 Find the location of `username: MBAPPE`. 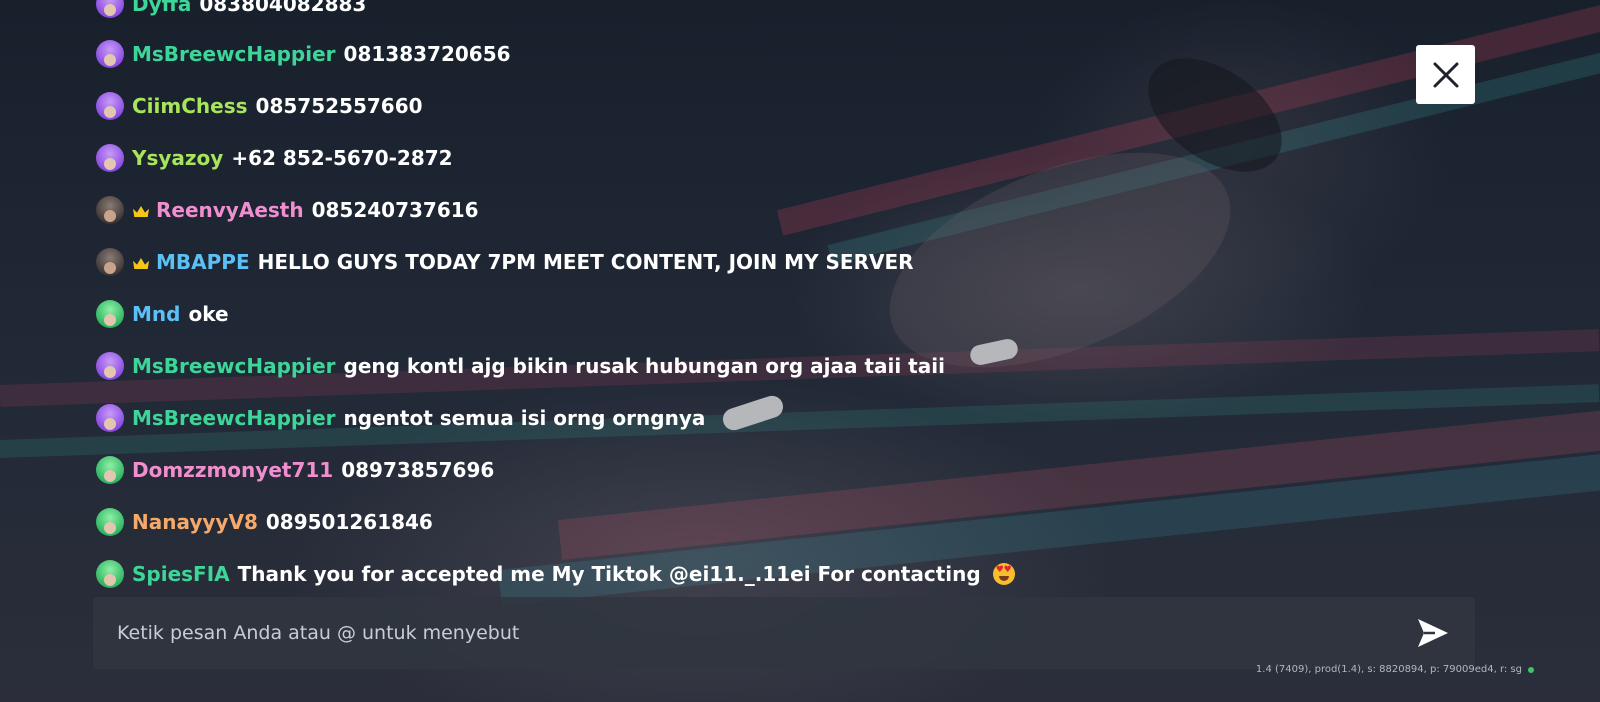

username: MBAPPE is located at coordinates (203, 262).